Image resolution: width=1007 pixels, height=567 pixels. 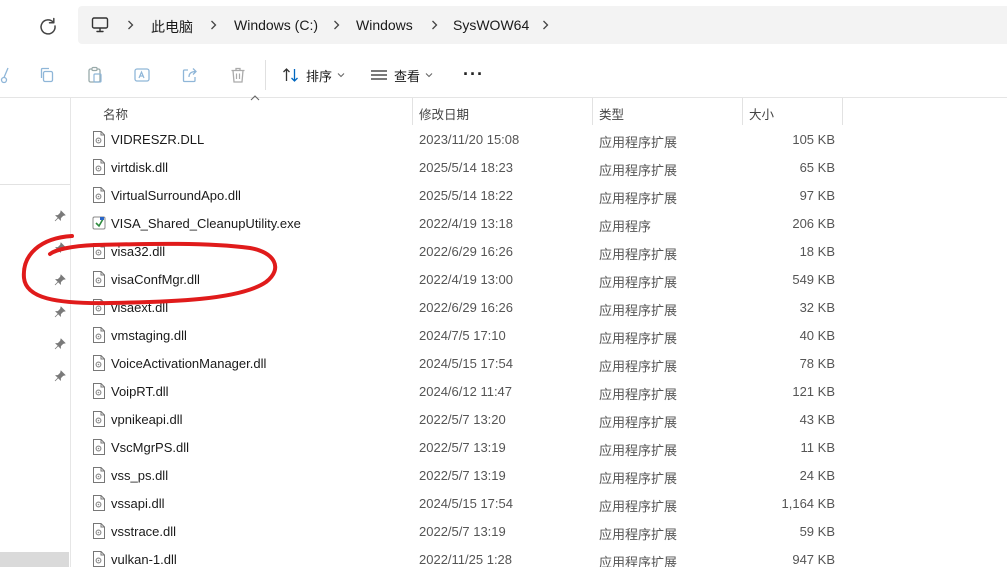 What do you see at coordinates (539, 307) in the screenshot?
I see `file-row: visaext.dll 2022/6/29 16:26 应用程序扩展 32 KB` at bounding box center [539, 307].